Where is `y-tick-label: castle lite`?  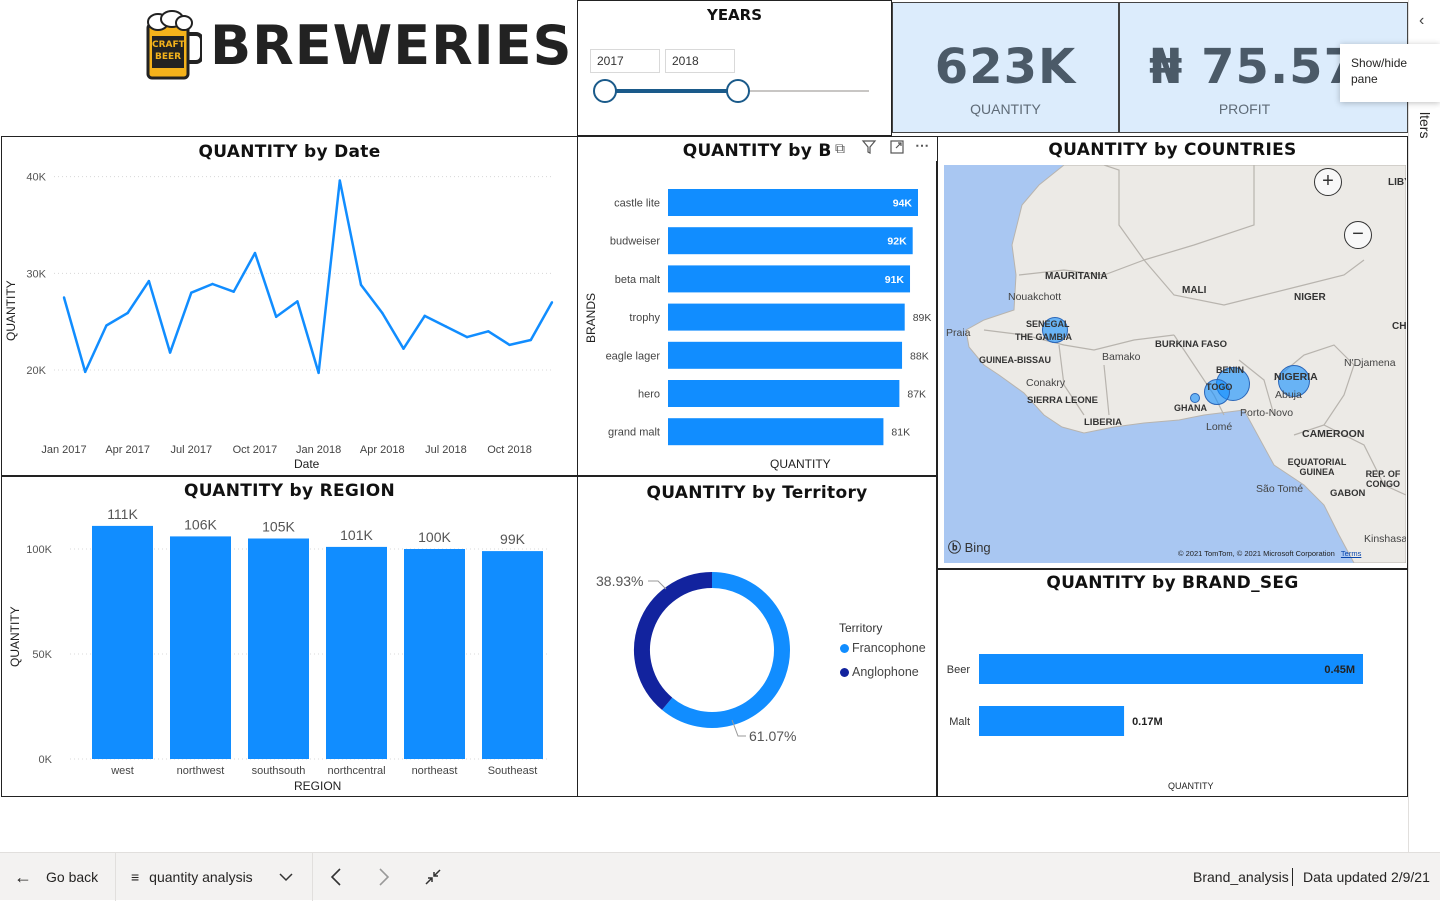 y-tick-label: castle lite is located at coordinates (637, 204).